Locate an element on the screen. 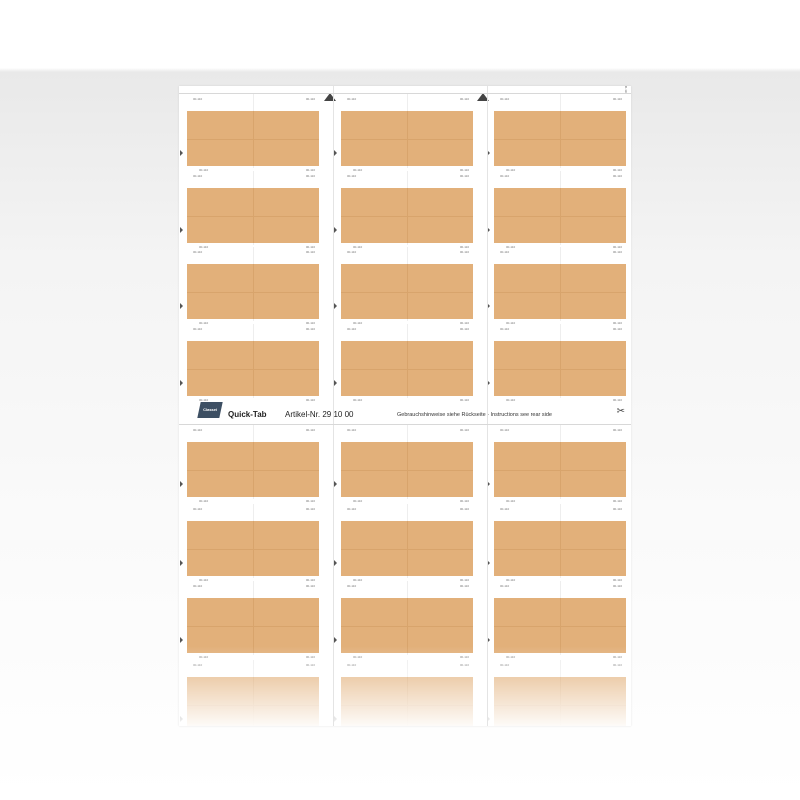 The width and height of the screenshot is (800, 800). half-separator is located at coordinates (405, 93).